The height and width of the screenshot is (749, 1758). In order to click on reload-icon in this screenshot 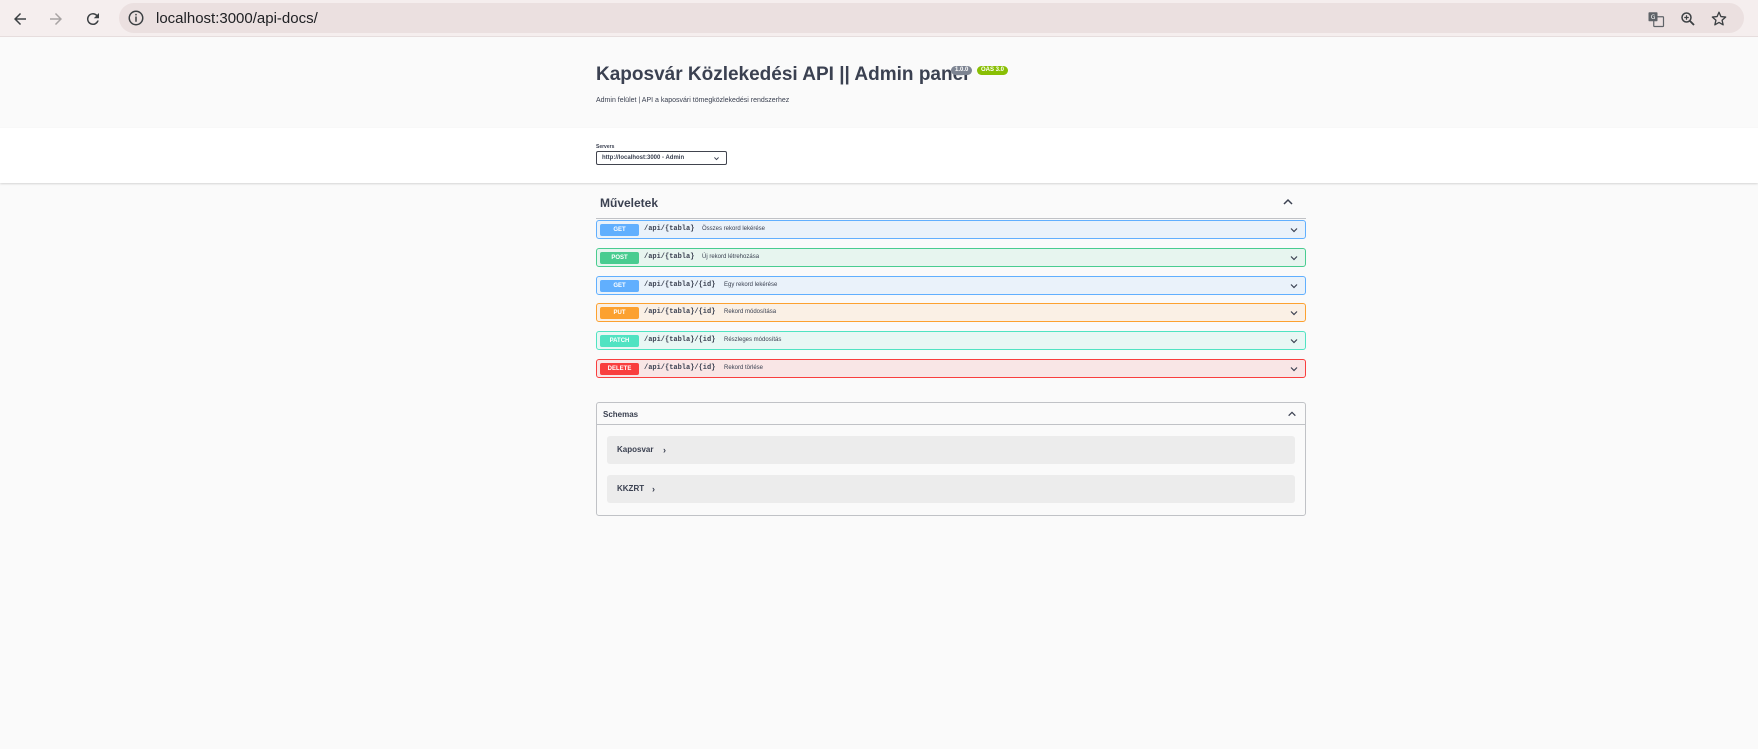, I will do `click(93, 19)`.